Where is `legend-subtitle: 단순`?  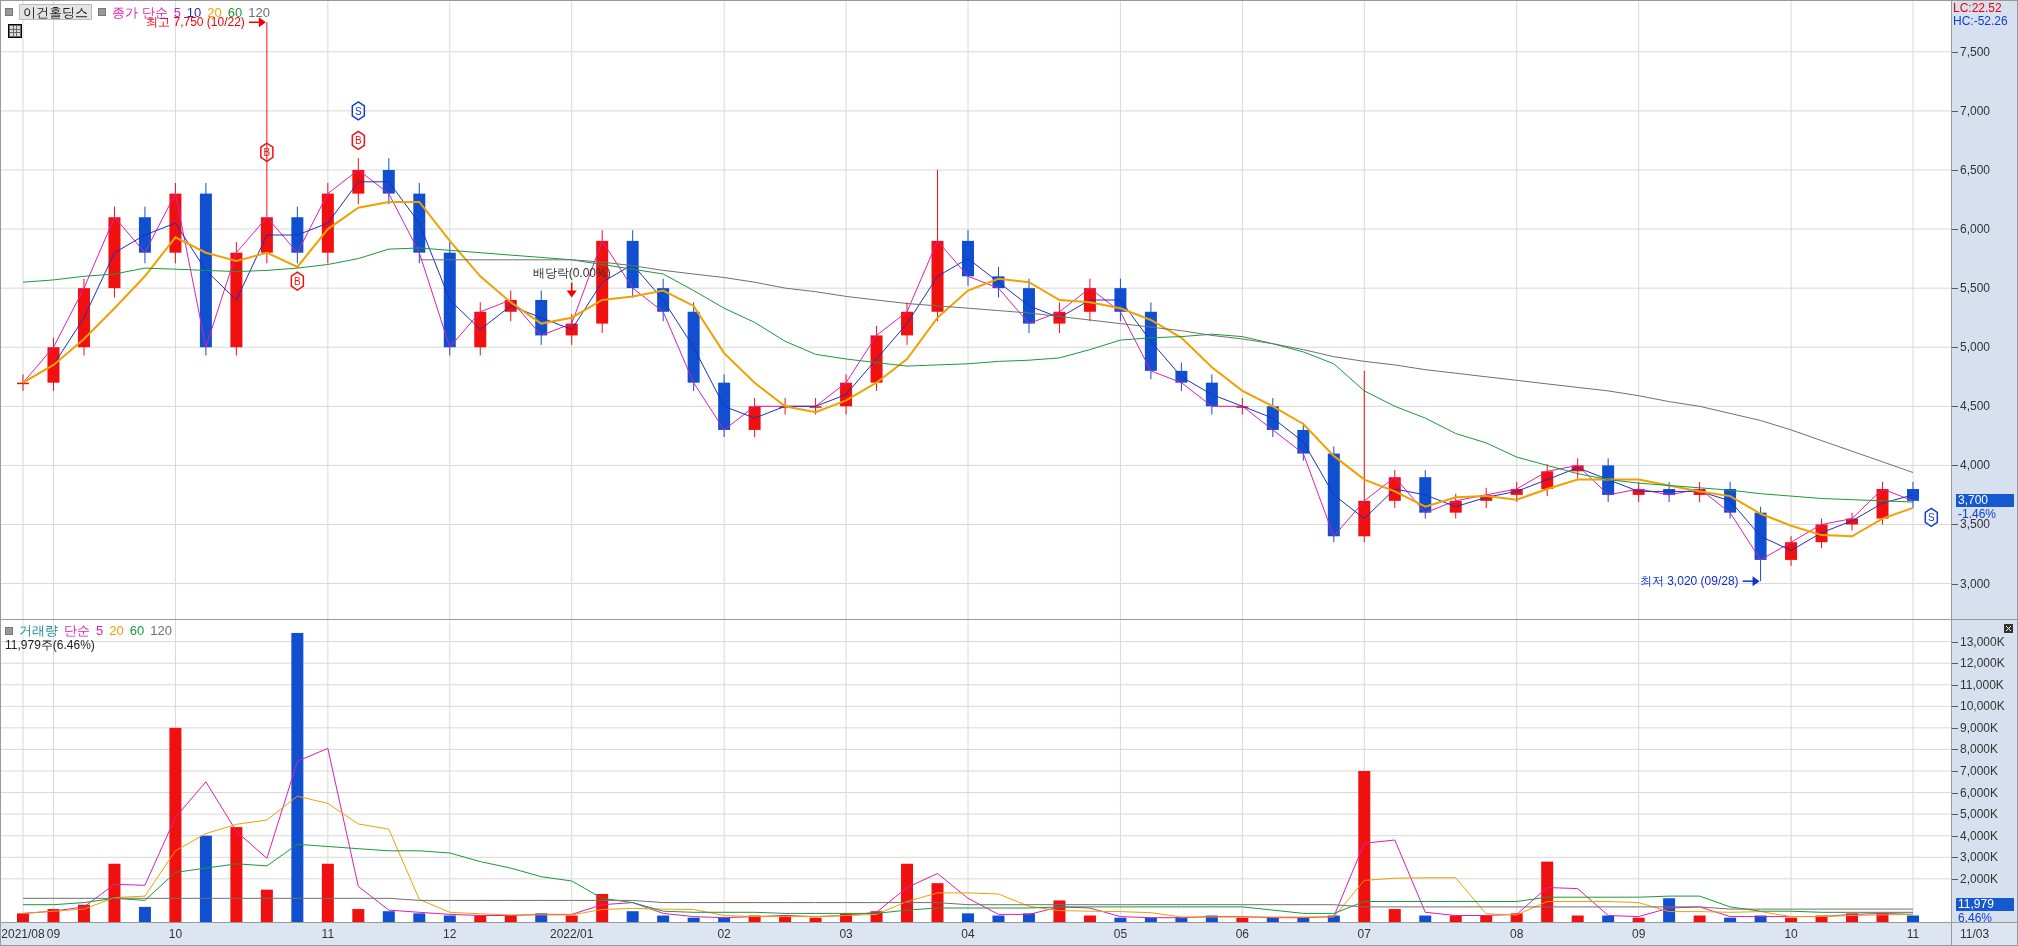
legend-subtitle: 단순 is located at coordinates (77, 630).